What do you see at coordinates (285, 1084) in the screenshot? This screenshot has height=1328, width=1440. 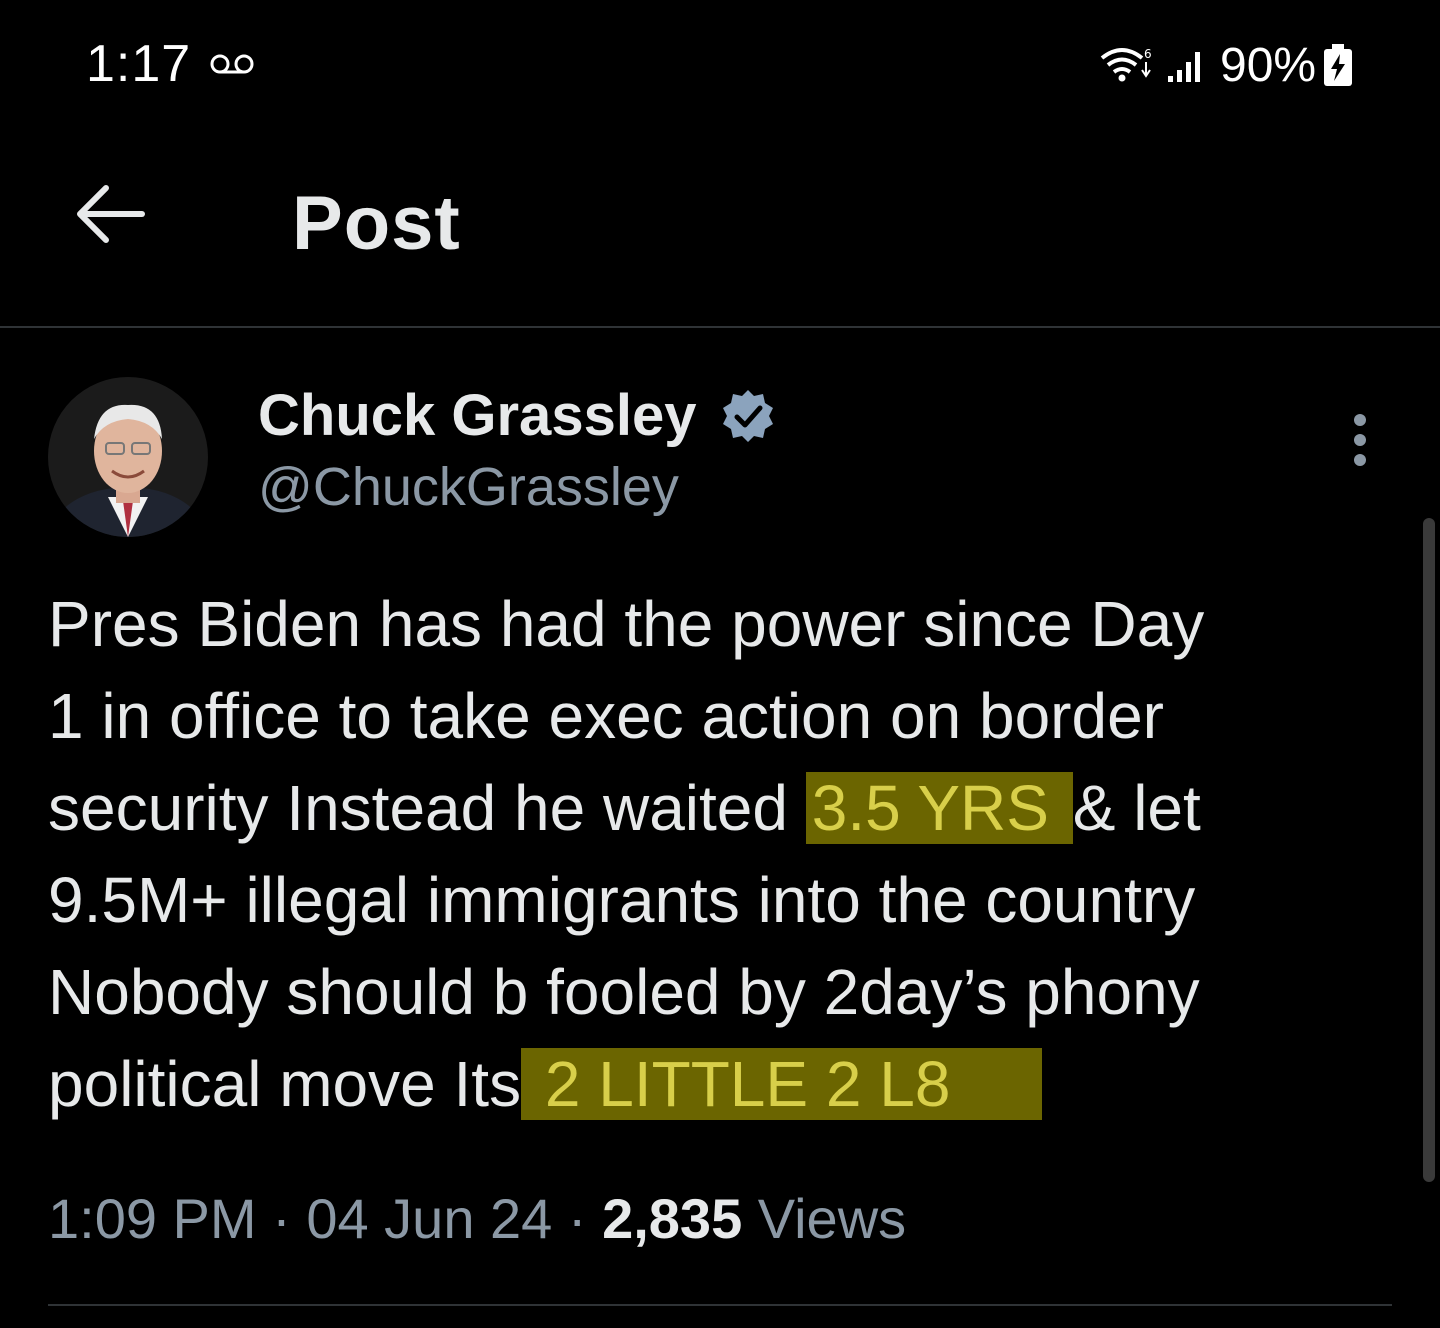 I see `post-text-segment: political move Its` at bounding box center [285, 1084].